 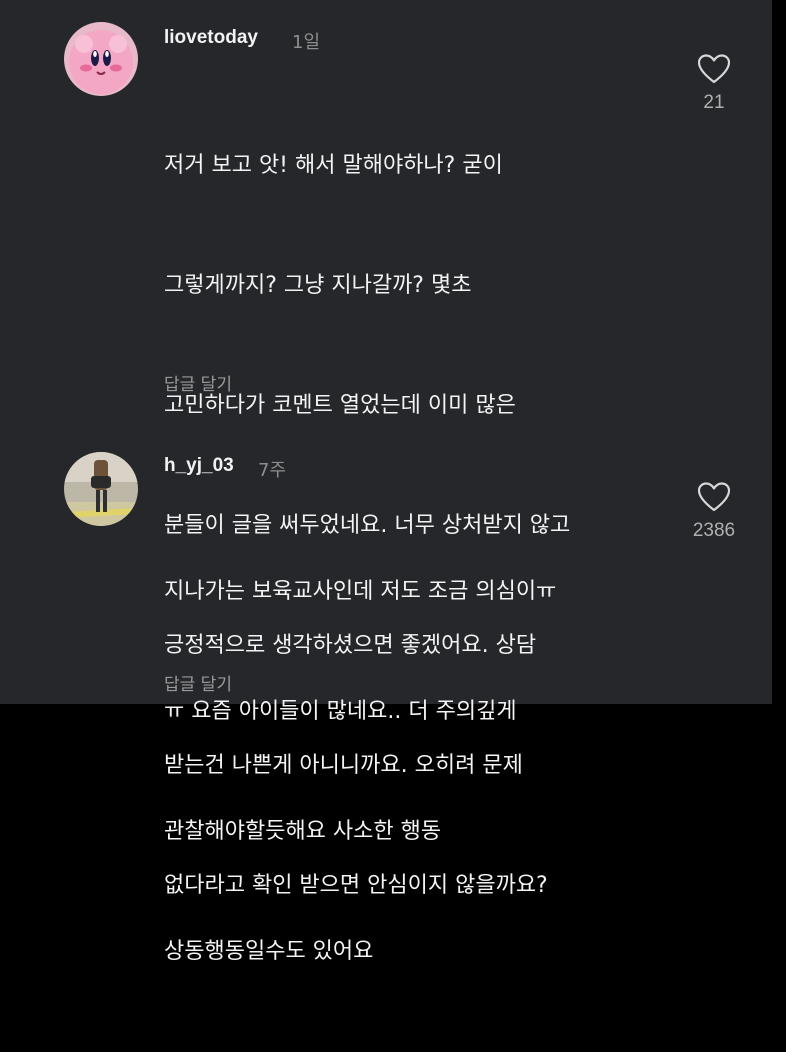 What do you see at coordinates (340, 711) in the screenshot?
I see `comment-line: ㅠ 요즘 아이들이 많네요.. 더 주의깊게` at bounding box center [340, 711].